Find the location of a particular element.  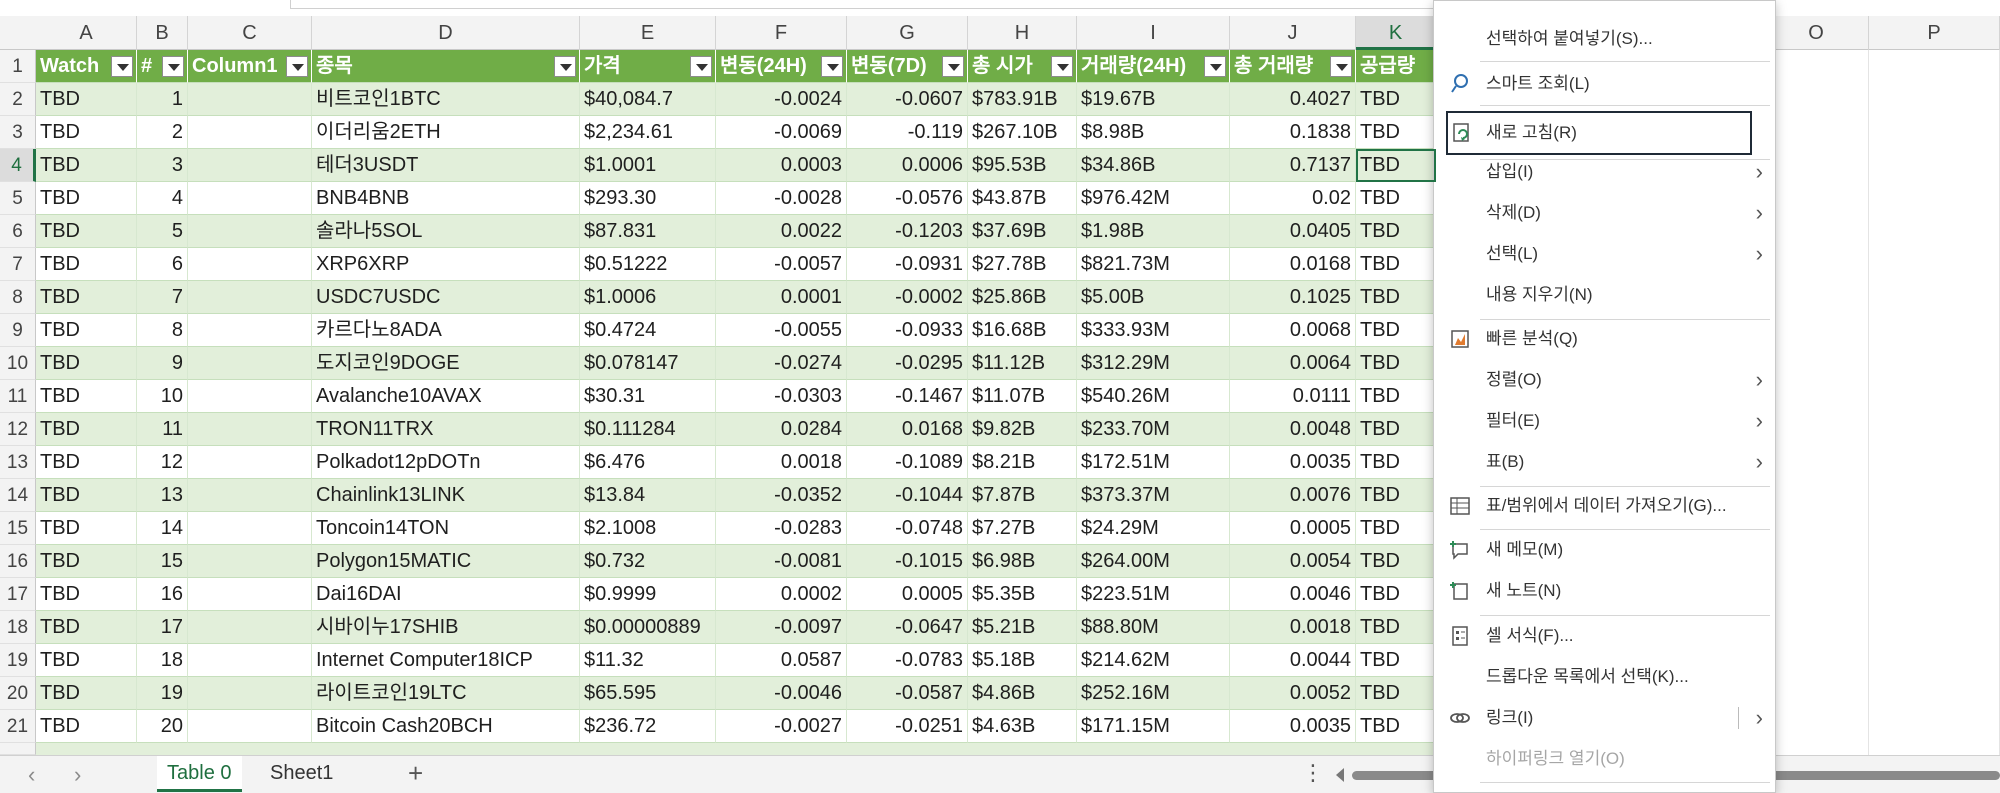

scroll-left-icon is located at coordinates (1340, 775).